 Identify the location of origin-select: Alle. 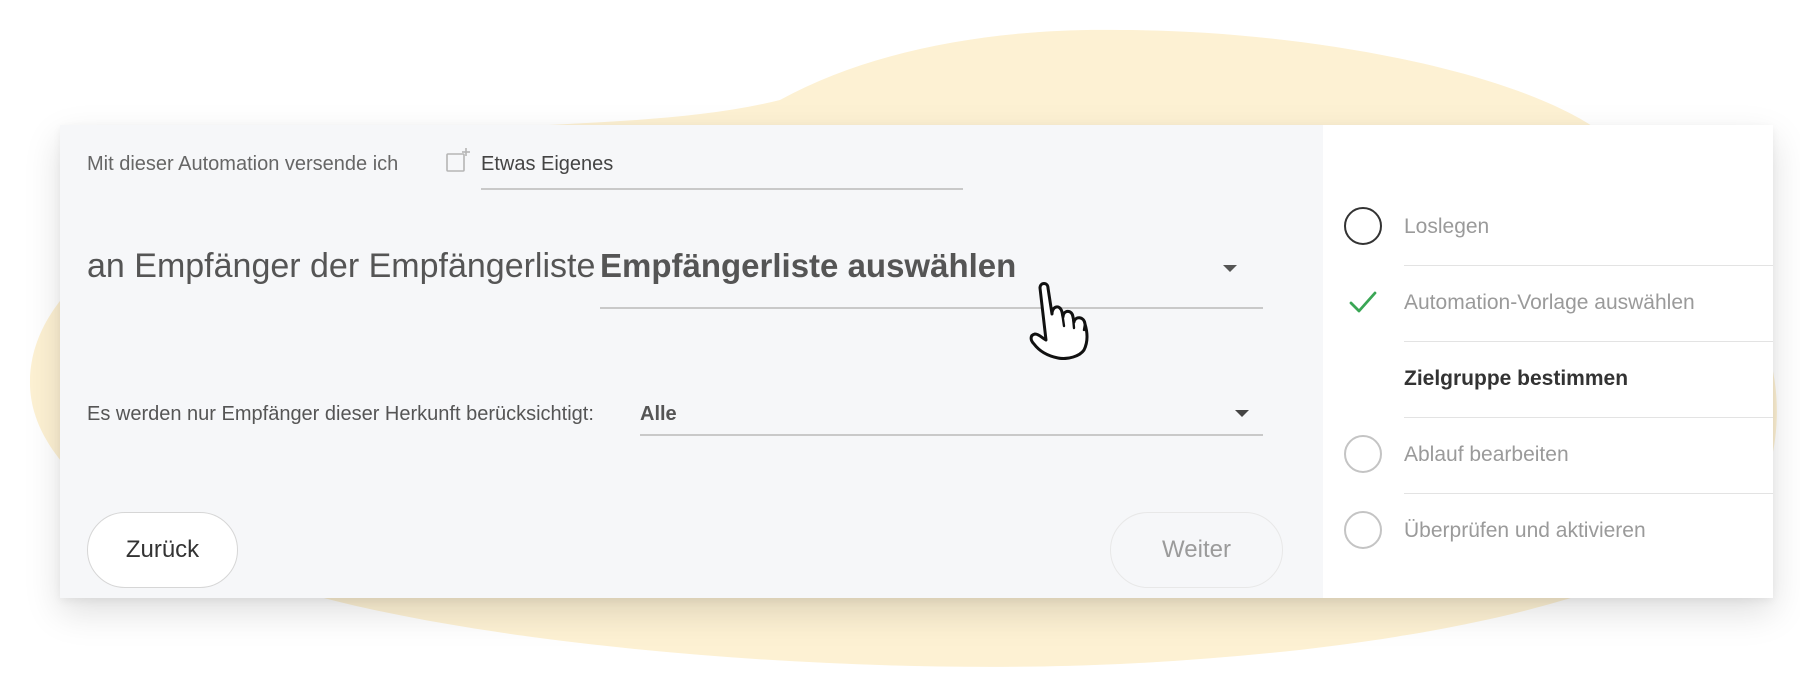
(951, 413).